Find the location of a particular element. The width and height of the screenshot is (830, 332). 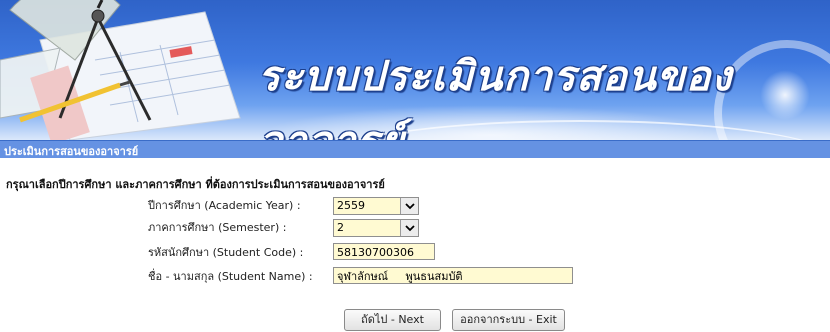

semester-dropdown-arrow is located at coordinates (409, 228).